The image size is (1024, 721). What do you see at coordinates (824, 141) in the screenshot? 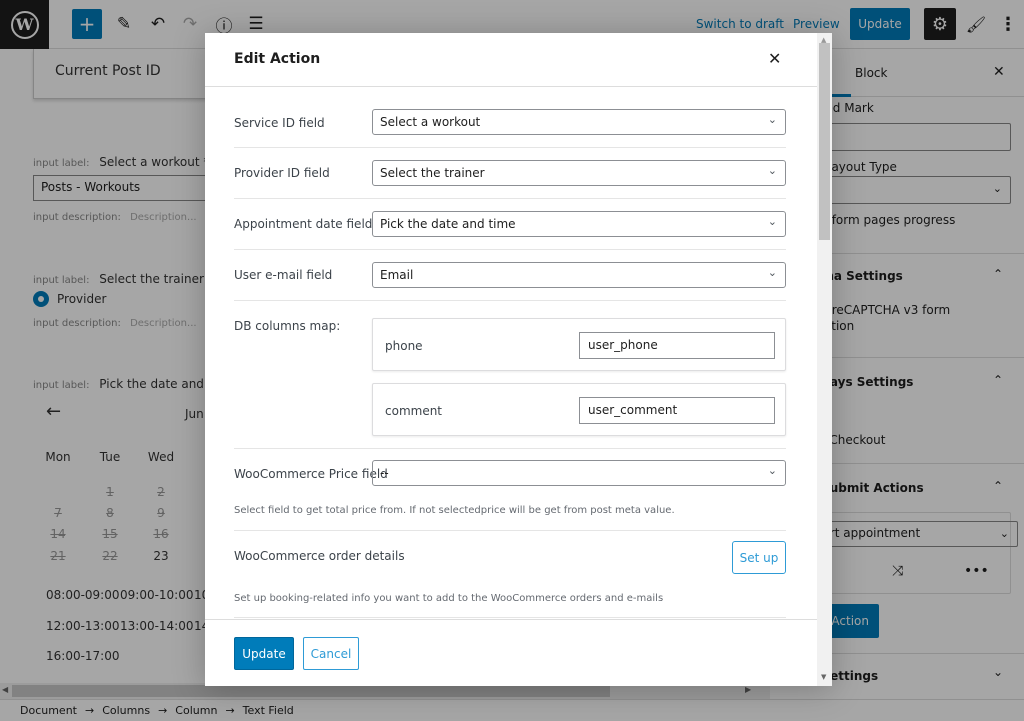
I see `scrollbar-thumb` at bounding box center [824, 141].